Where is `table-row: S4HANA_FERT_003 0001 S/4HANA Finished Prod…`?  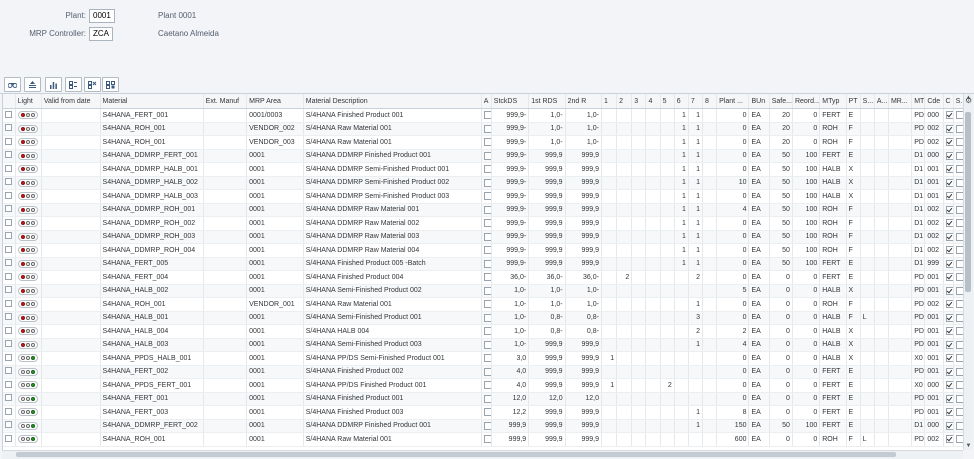 table-row: S4HANA_FERT_003 0001 S/4HANA Finished Prod… is located at coordinates (483, 412).